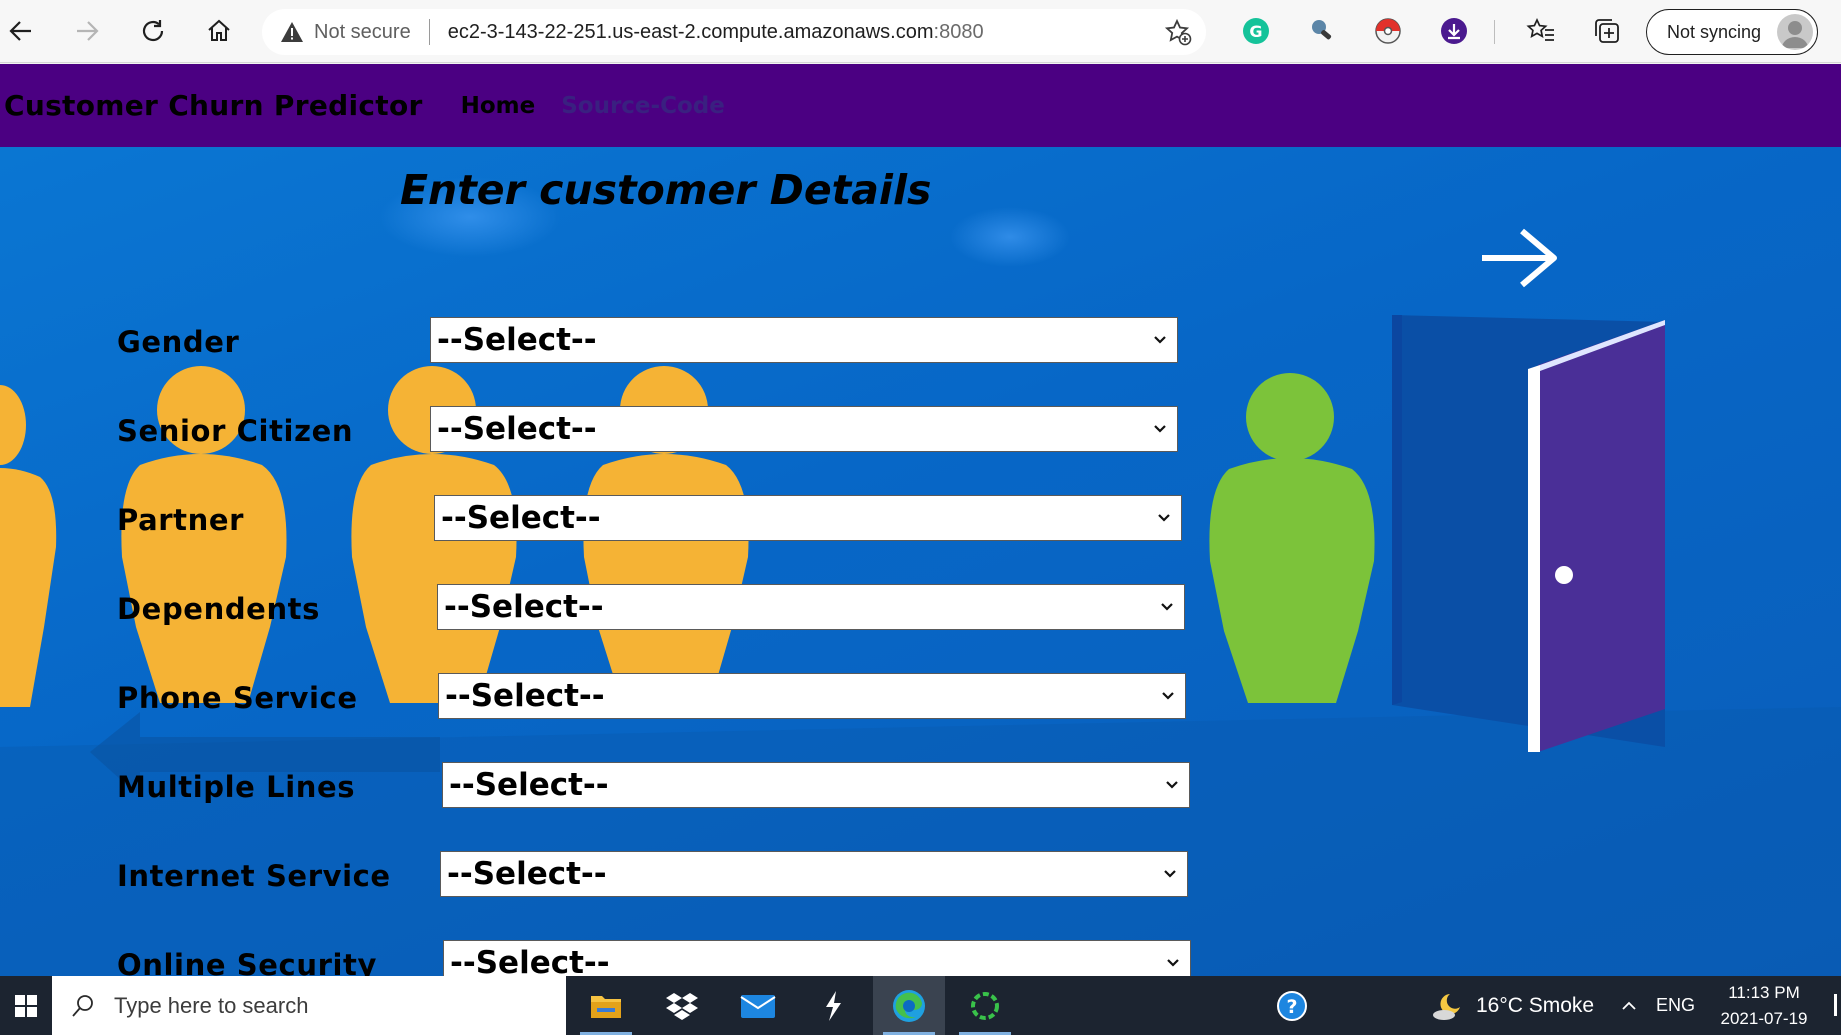 The height and width of the screenshot is (1035, 1841). Describe the element at coordinates (517, 429) in the screenshot. I see `senior-citizen-select-value: --Select--` at that location.